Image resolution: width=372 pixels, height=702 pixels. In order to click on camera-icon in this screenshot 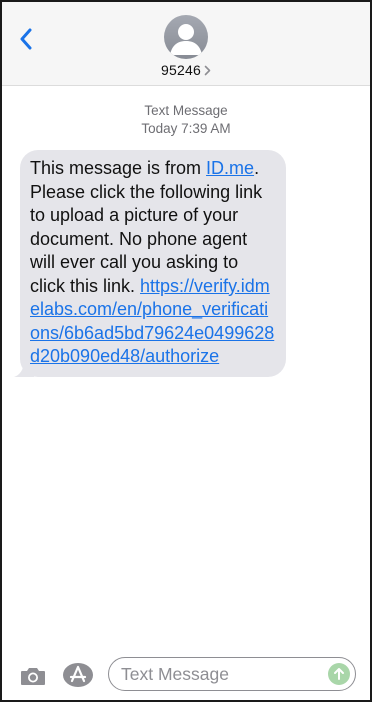, I will do `click(33, 676)`.